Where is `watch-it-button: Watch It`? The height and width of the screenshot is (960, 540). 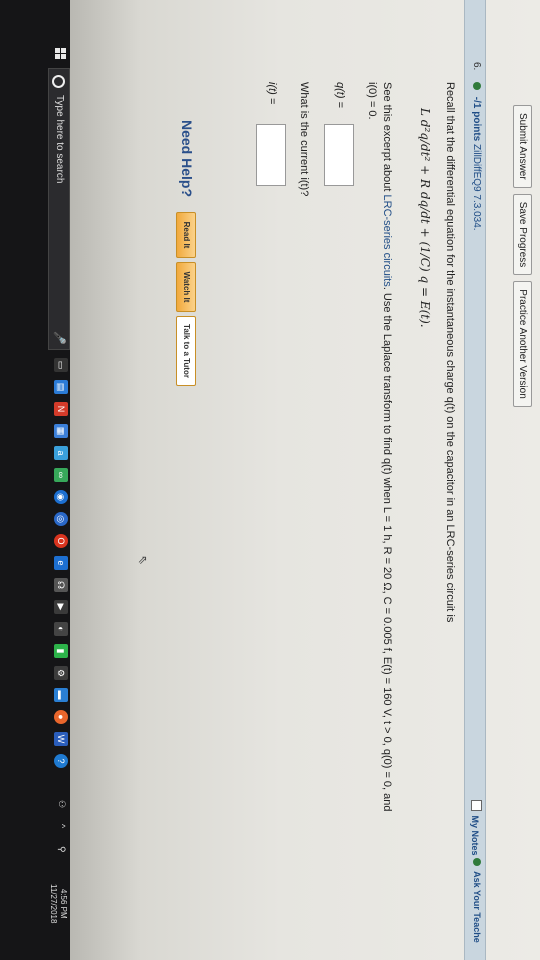
watch-it-button: Watch It is located at coordinates (186, 287).